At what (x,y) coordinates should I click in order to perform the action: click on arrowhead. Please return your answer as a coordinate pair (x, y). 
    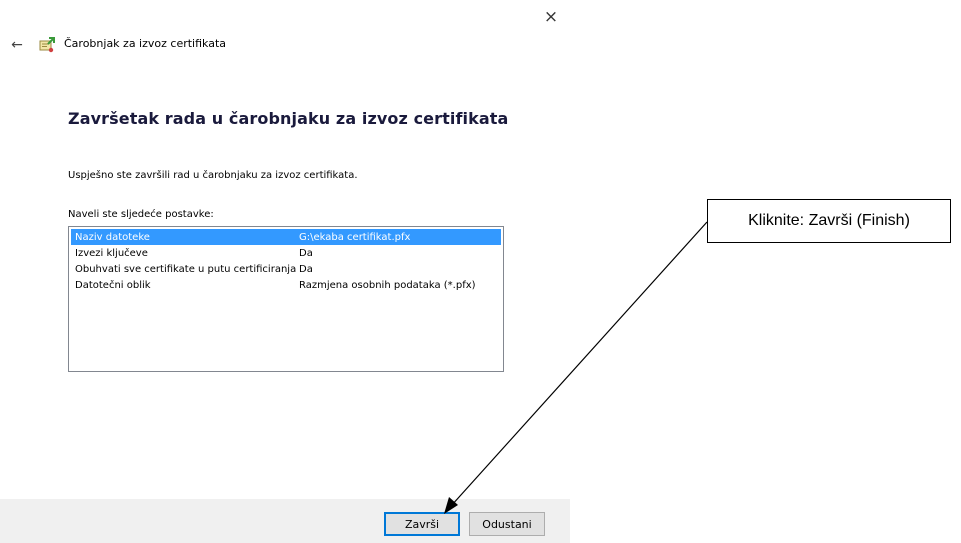
    Looking at the image, I should click on (451, 505).